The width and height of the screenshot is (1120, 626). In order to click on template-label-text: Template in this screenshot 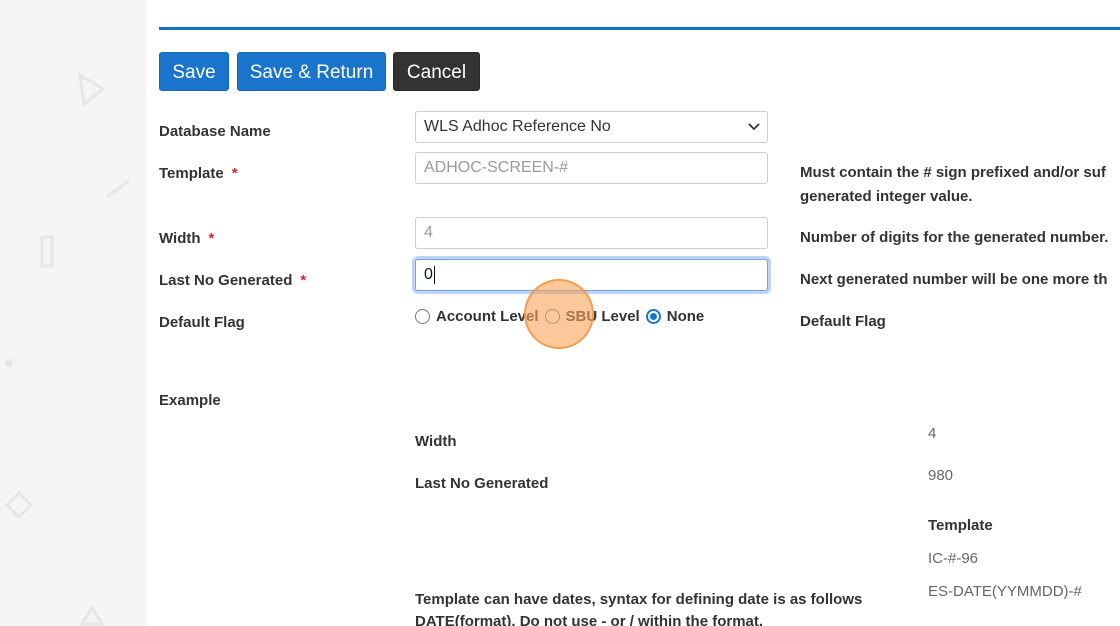, I will do `click(191, 173)`.